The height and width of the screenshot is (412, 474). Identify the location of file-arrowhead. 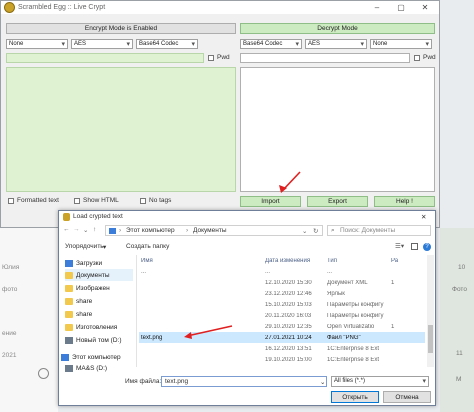
(188, 335).